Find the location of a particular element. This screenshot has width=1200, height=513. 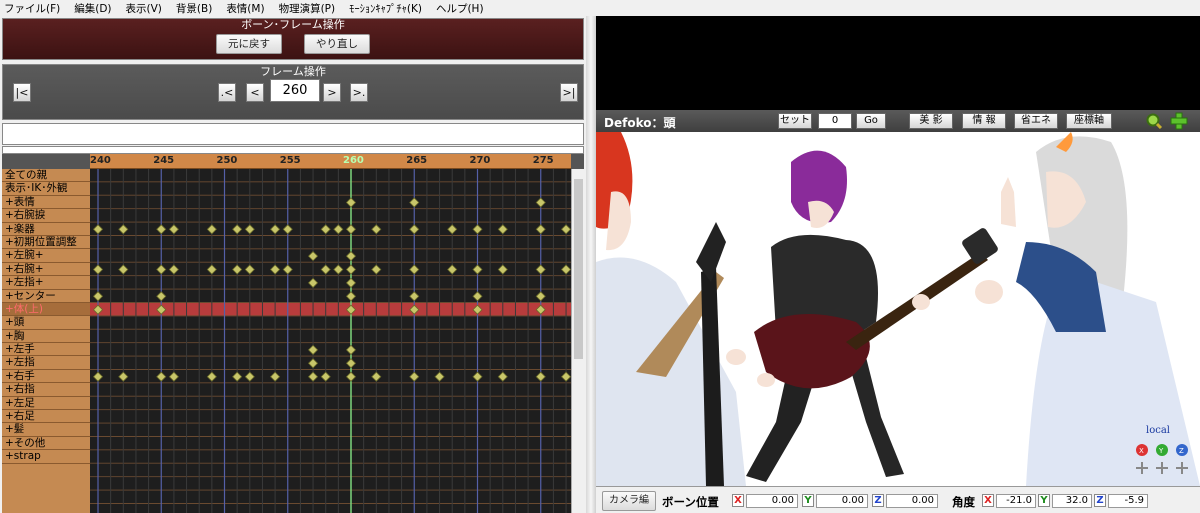

next-key-button: >. is located at coordinates (359, 92).